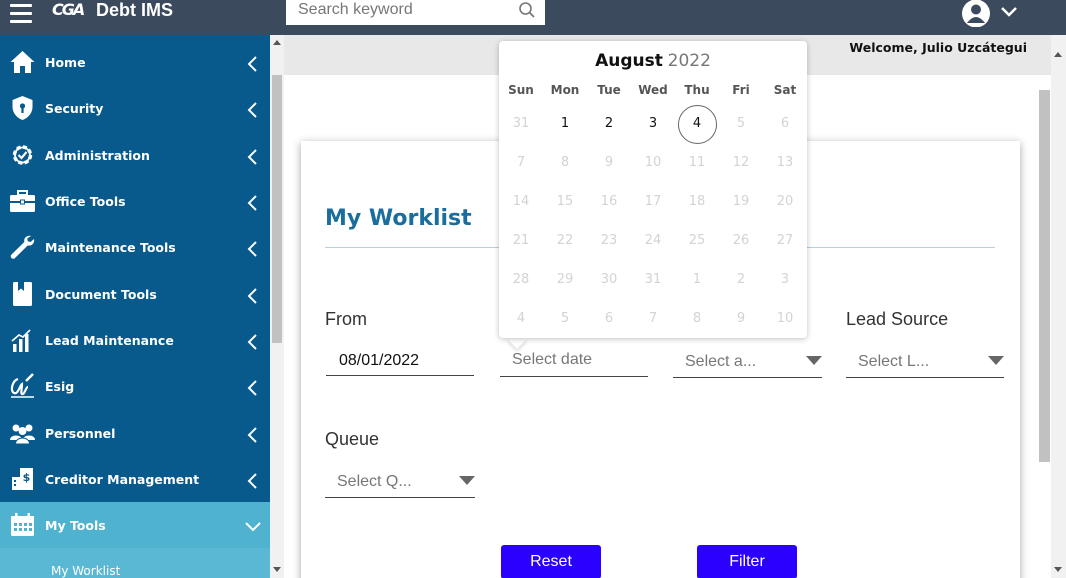  What do you see at coordinates (565, 318) in the screenshot?
I see `datepicker-day: 5` at bounding box center [565, 318].